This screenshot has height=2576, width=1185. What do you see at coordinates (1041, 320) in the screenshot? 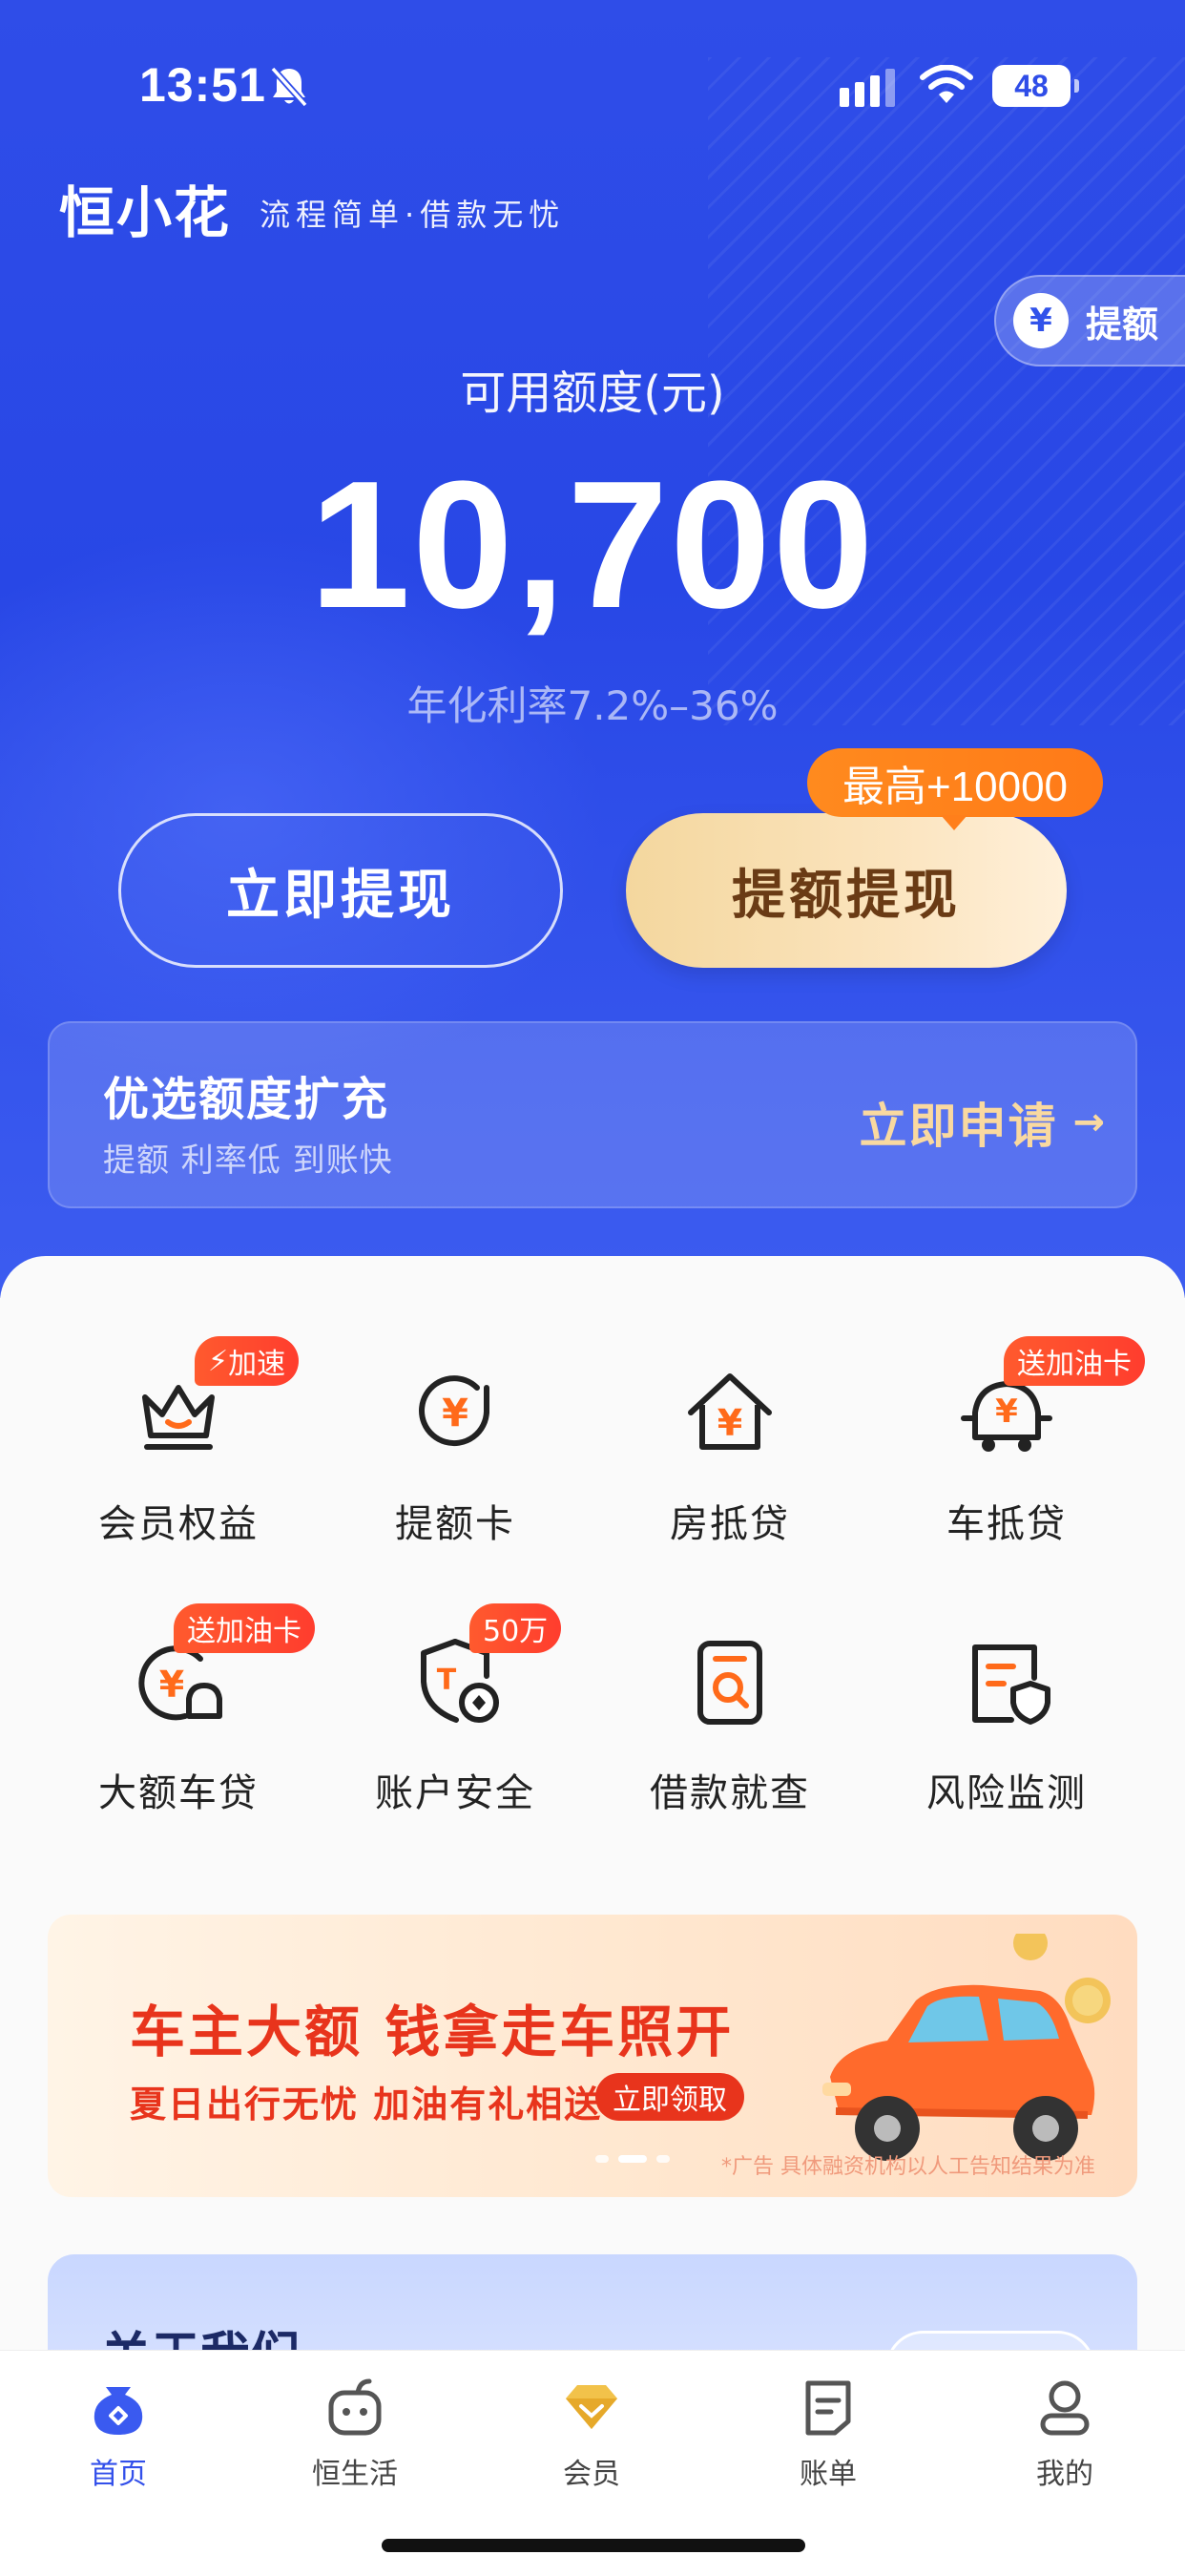
I see `yen-icon: ¥` at bounding box center [1041, 320].